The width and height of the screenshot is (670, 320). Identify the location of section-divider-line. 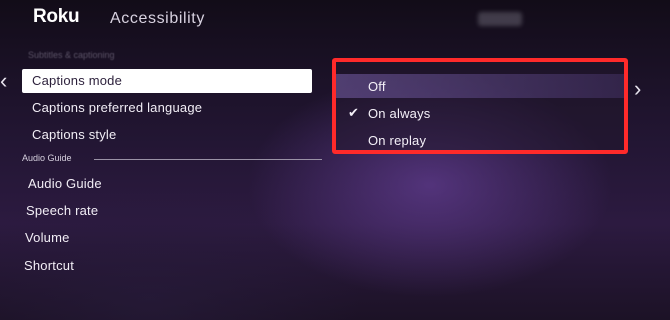
(208, 159).